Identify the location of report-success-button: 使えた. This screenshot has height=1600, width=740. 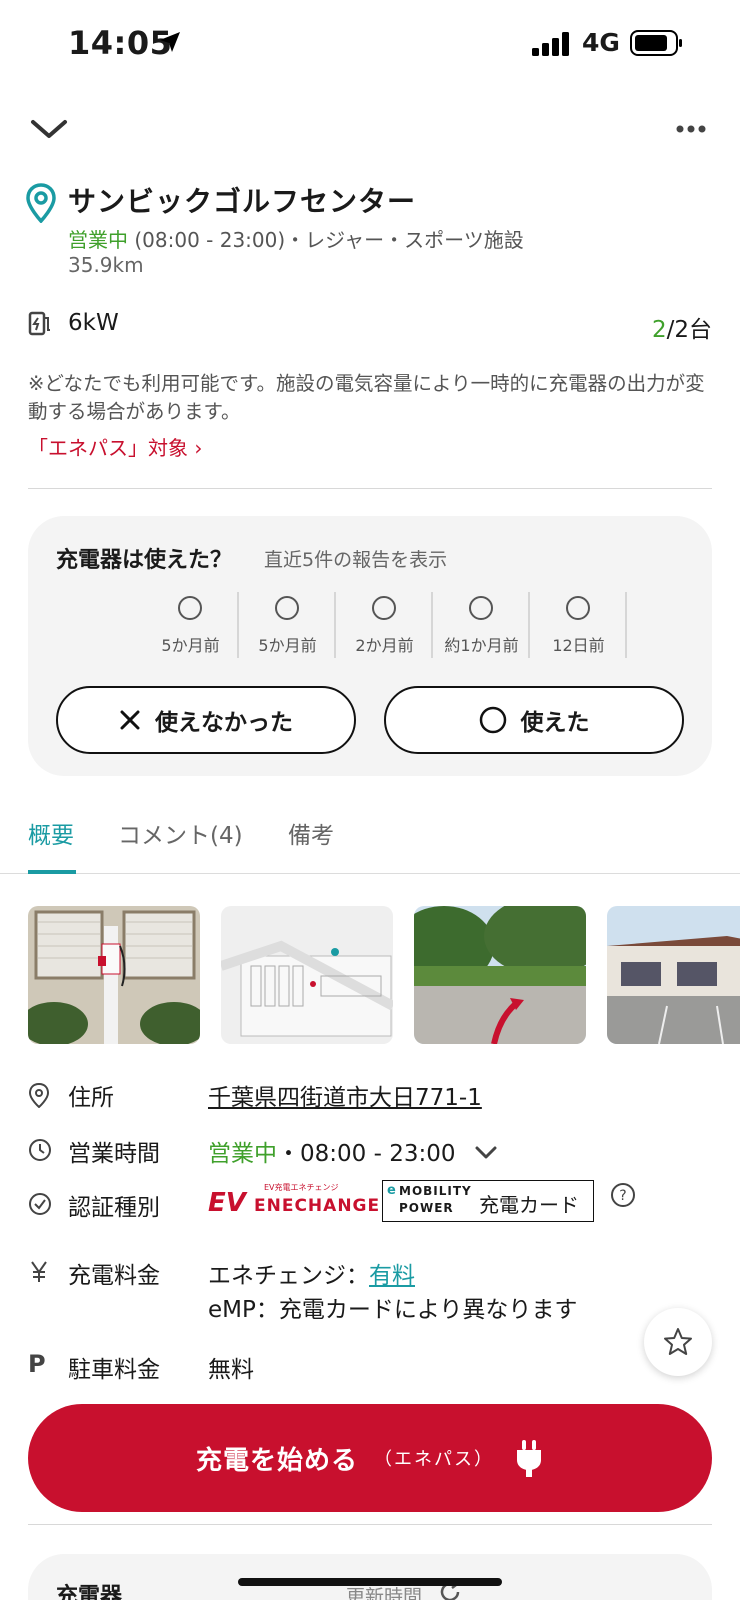
(534, 720).